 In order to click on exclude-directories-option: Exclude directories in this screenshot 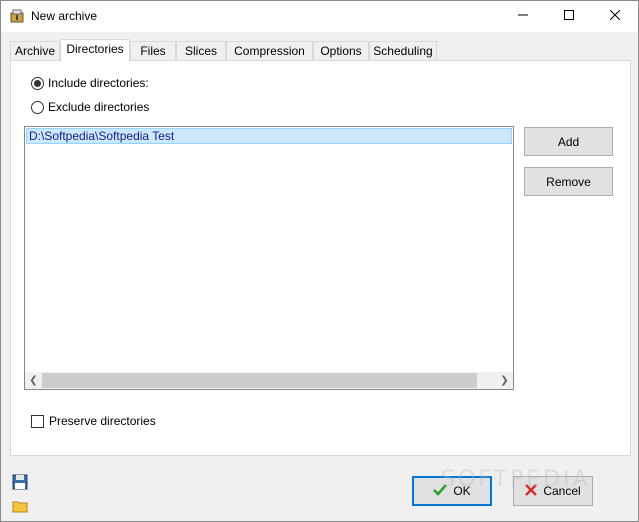, I will do `click(90, 107)`.